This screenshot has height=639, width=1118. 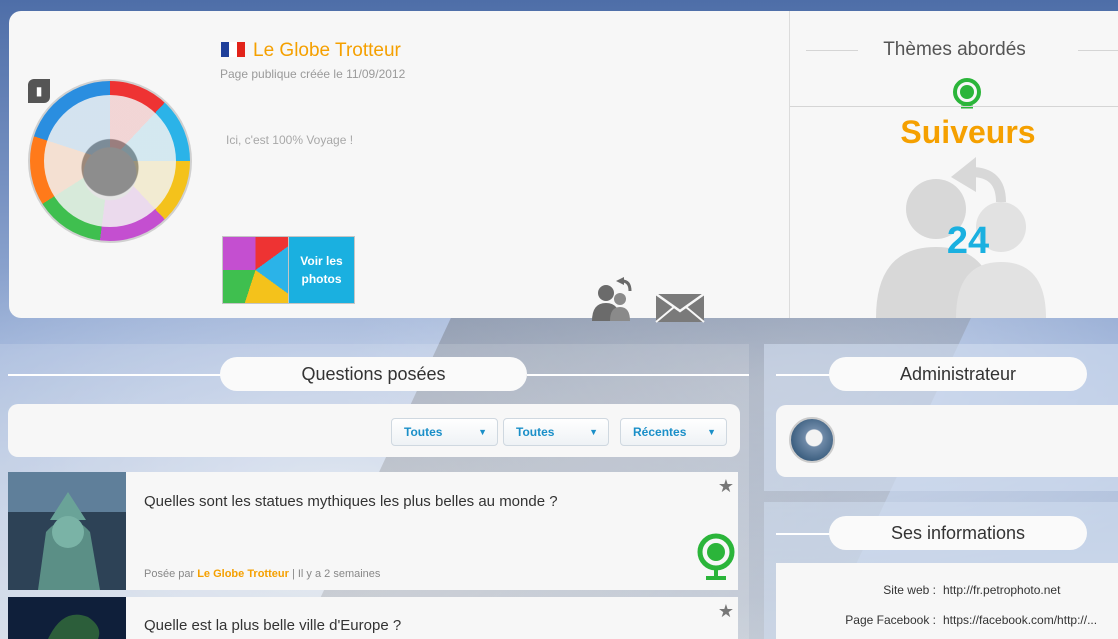 What do you see at coordinates (321, 270) in the screenshot?
I see `view-photos-label: Voir les photos` at bounding box center [321, 270].